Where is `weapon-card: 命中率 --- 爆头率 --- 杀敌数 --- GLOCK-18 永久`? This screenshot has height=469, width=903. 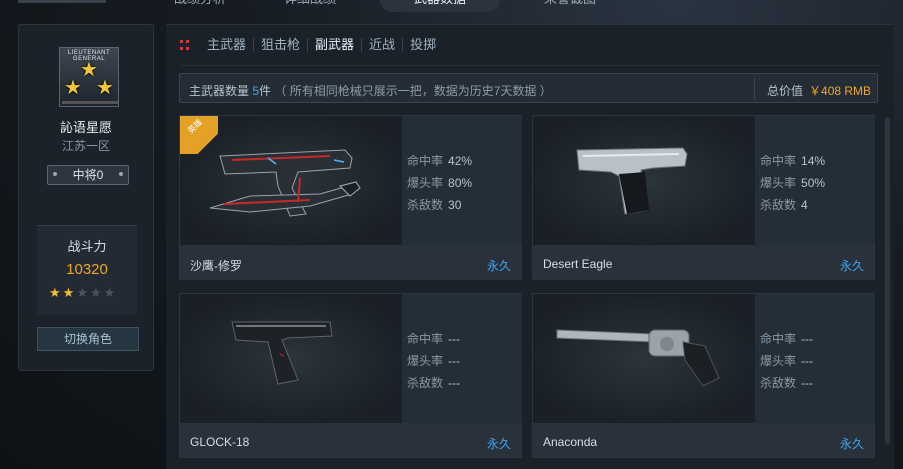 weapon-card: 命中率 --- 爆头率 --- 杀敌数 --- GLOCK-18 永久 is located at coordinates (350, 375).